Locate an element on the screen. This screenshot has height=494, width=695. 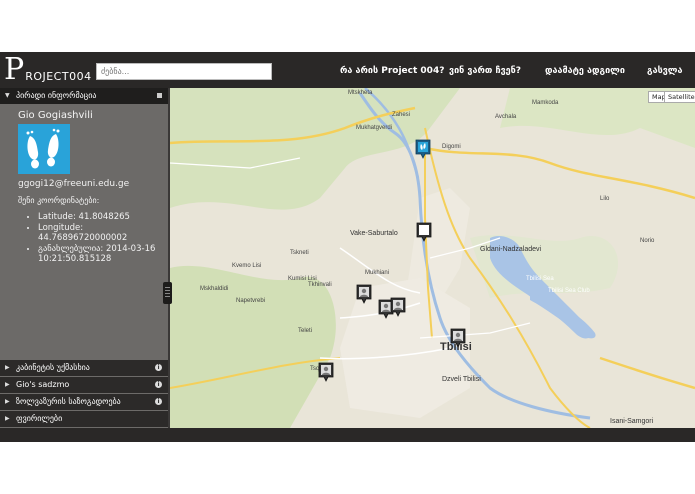
section-header-personal-info: ▼ პირადი ინფორმაცია is located at coordinates (84, 96).